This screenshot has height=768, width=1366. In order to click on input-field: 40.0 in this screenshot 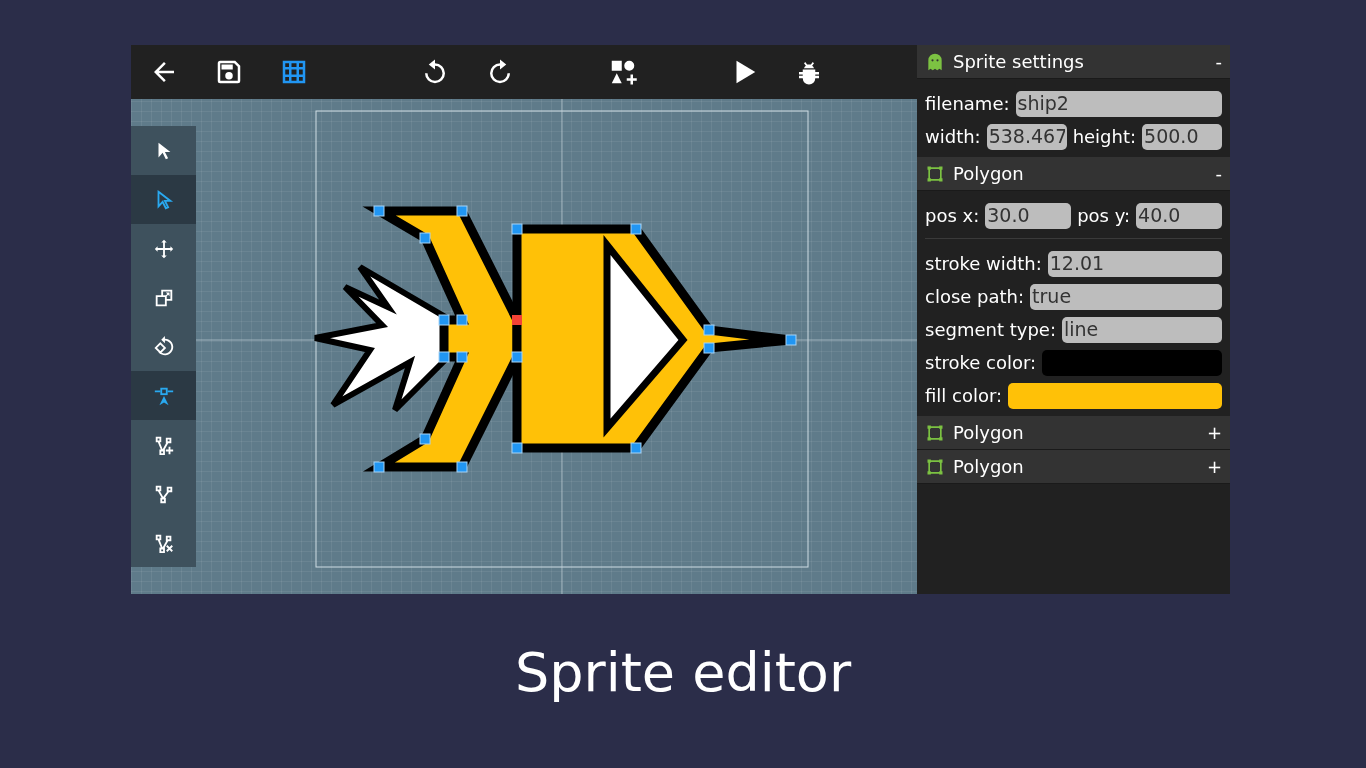, I will do `click(1179, 215)`.